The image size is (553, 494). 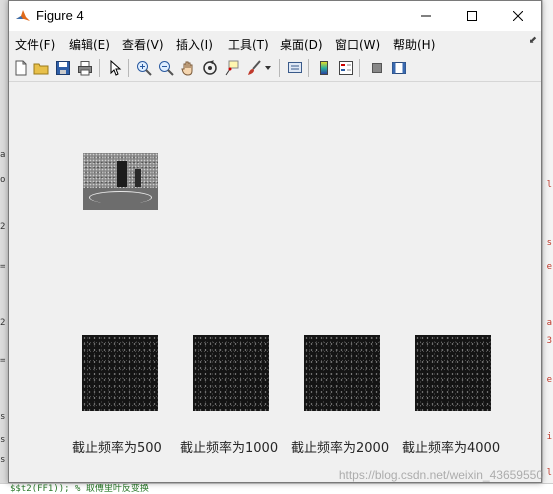 I want to click on new-figure-icon, so click(x=21, y=68).